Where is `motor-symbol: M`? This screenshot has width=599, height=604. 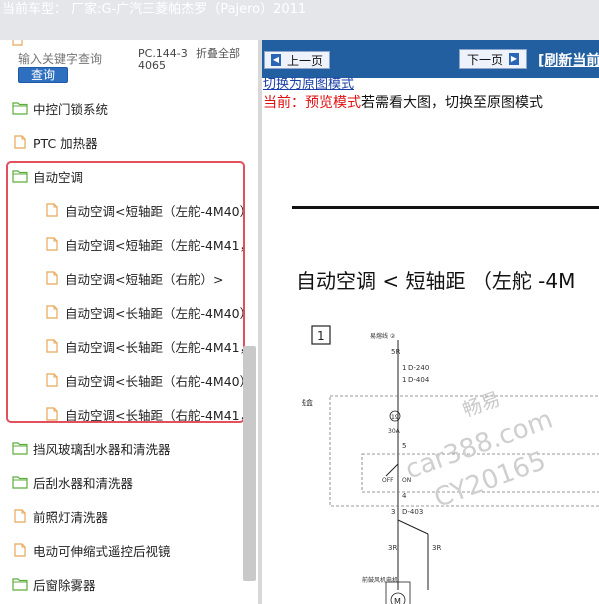
motor-symbol: M is located at coordinates (397, 600).